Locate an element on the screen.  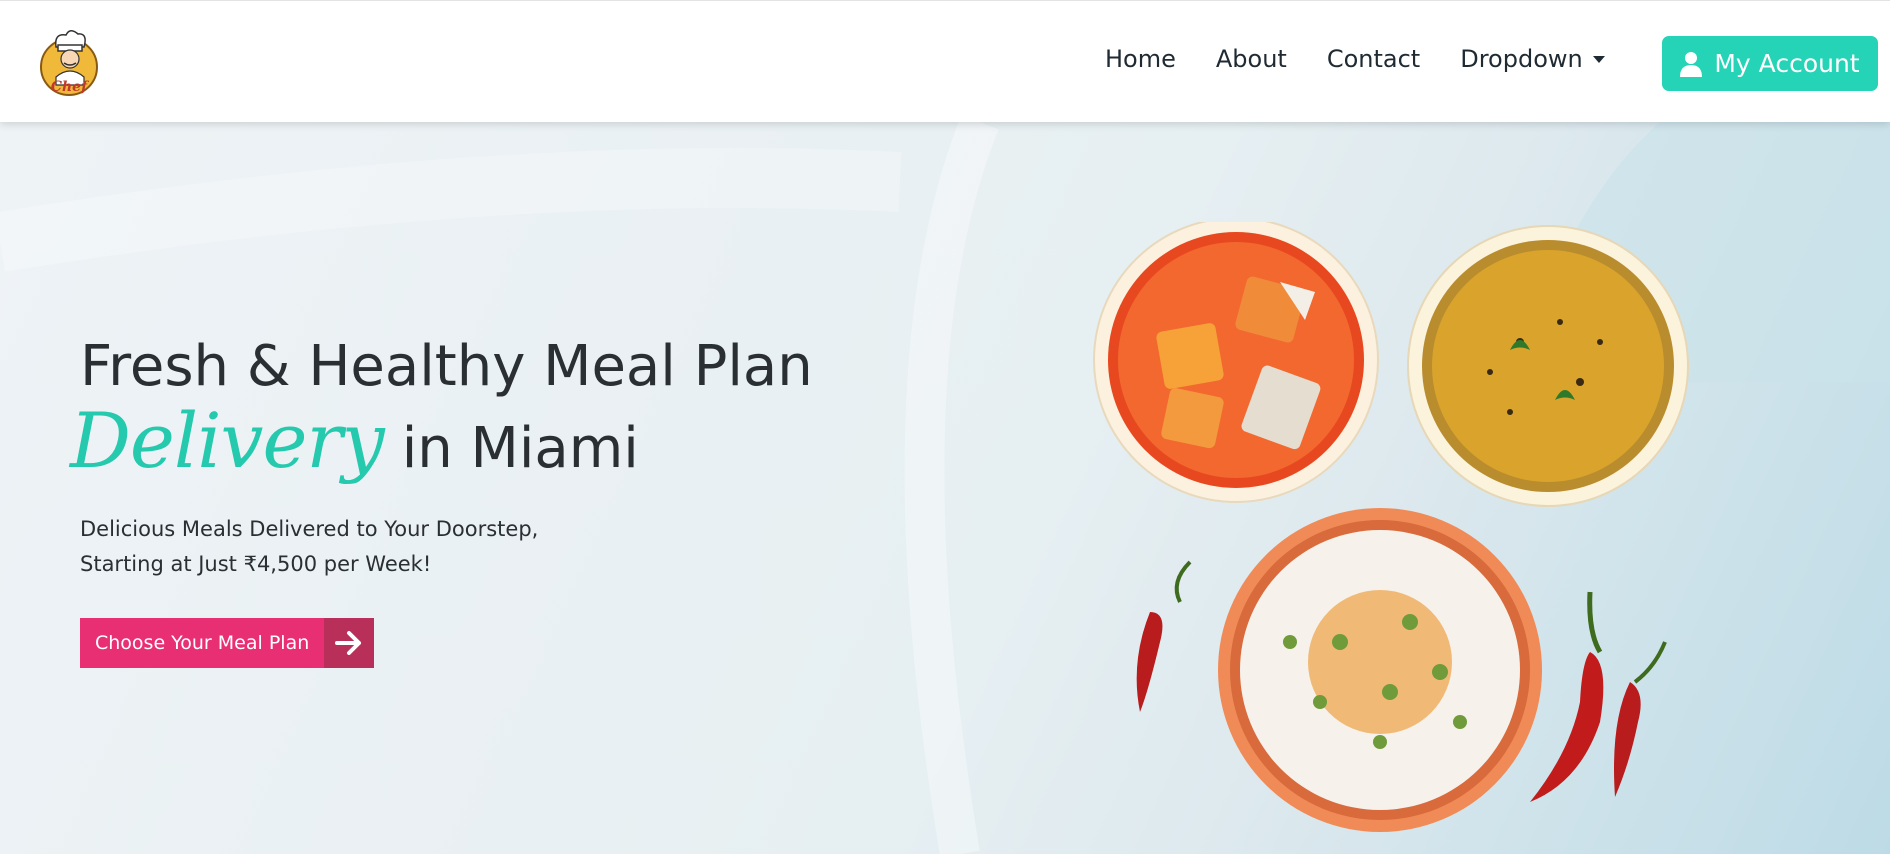
paneer-curry-bowl is located at coordinates (1236, 362).